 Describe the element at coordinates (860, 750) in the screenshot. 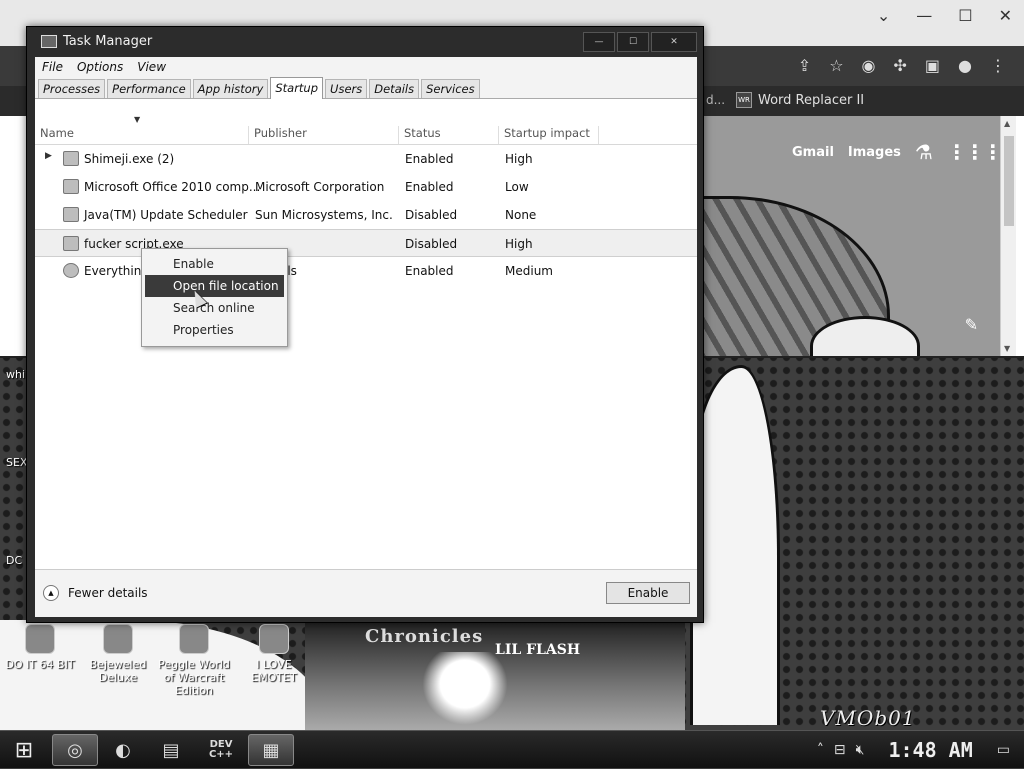

I see `volume-muted-icon: 🔇︎` at that location.